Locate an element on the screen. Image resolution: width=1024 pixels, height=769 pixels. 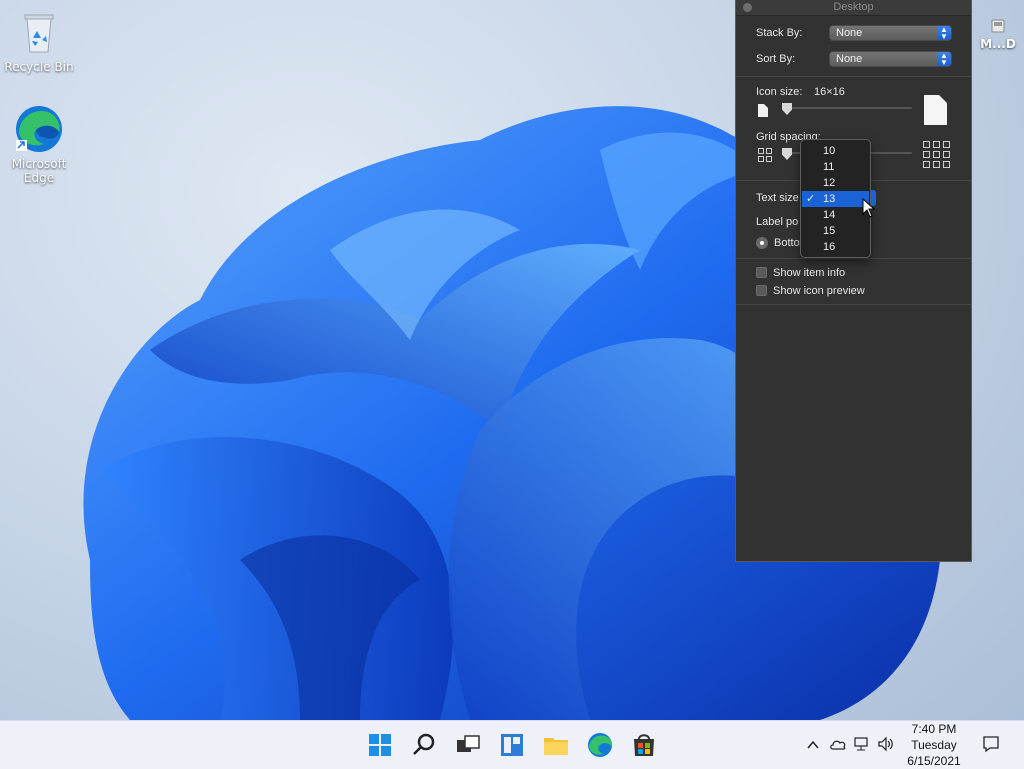
small-document-icon is located at coordinates (763, 110).